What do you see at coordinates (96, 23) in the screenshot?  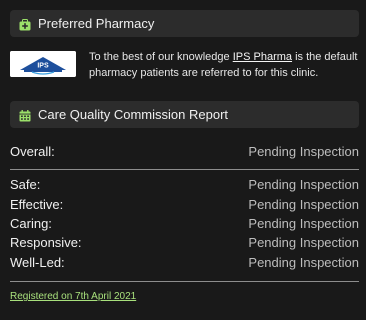 I see `preferred-pharmacy-title: Preferred Pharmacy` at bounding box center [96, 23].